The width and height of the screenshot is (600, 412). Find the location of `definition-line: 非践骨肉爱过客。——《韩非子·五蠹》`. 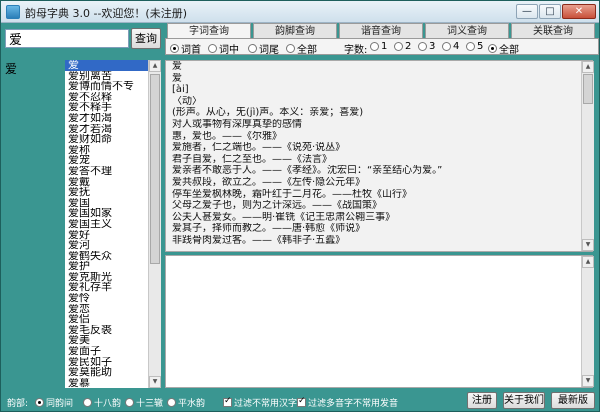

definition-line: 非践骨肉爱过客。——《韩非子·五蠹》 is located at coordinates (259, 240).